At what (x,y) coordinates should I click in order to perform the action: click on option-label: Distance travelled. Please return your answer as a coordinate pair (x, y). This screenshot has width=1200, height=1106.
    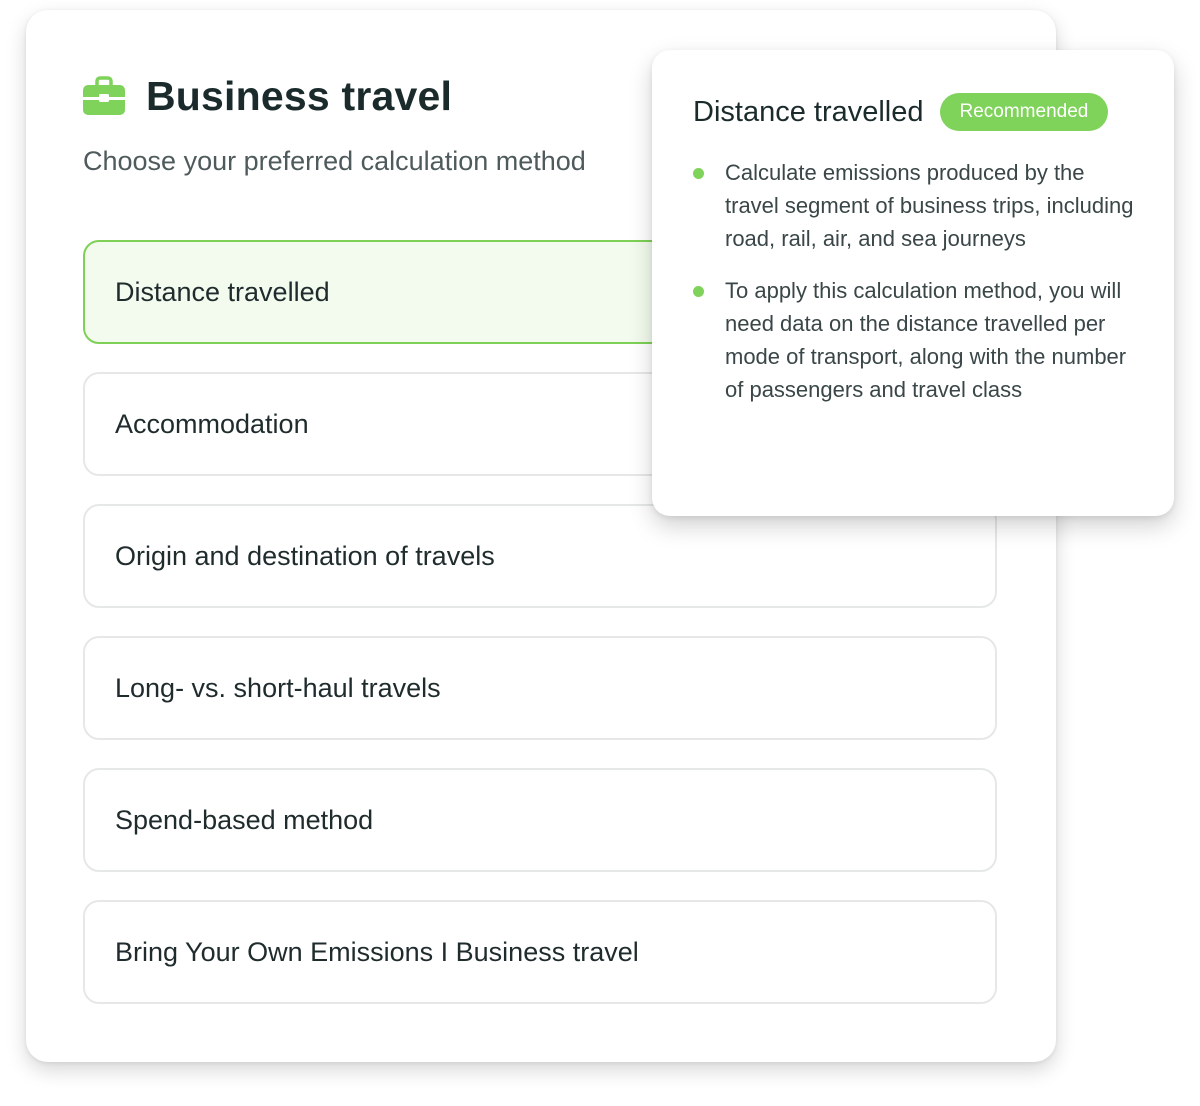
    Looking at the image, I should click on (222, 291).